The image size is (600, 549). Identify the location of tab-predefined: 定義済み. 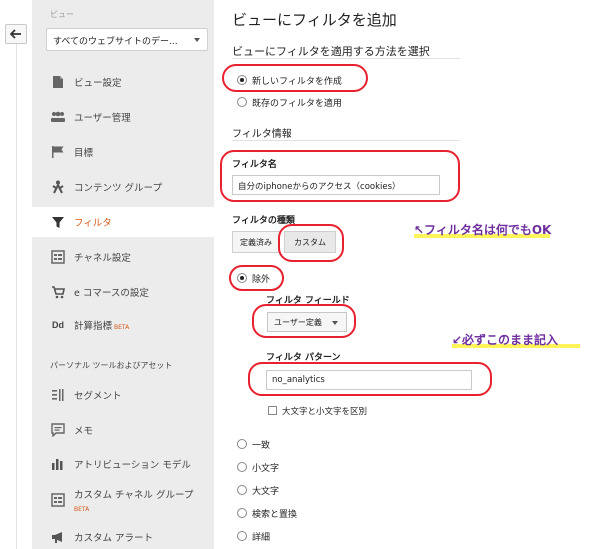
(256, 242).